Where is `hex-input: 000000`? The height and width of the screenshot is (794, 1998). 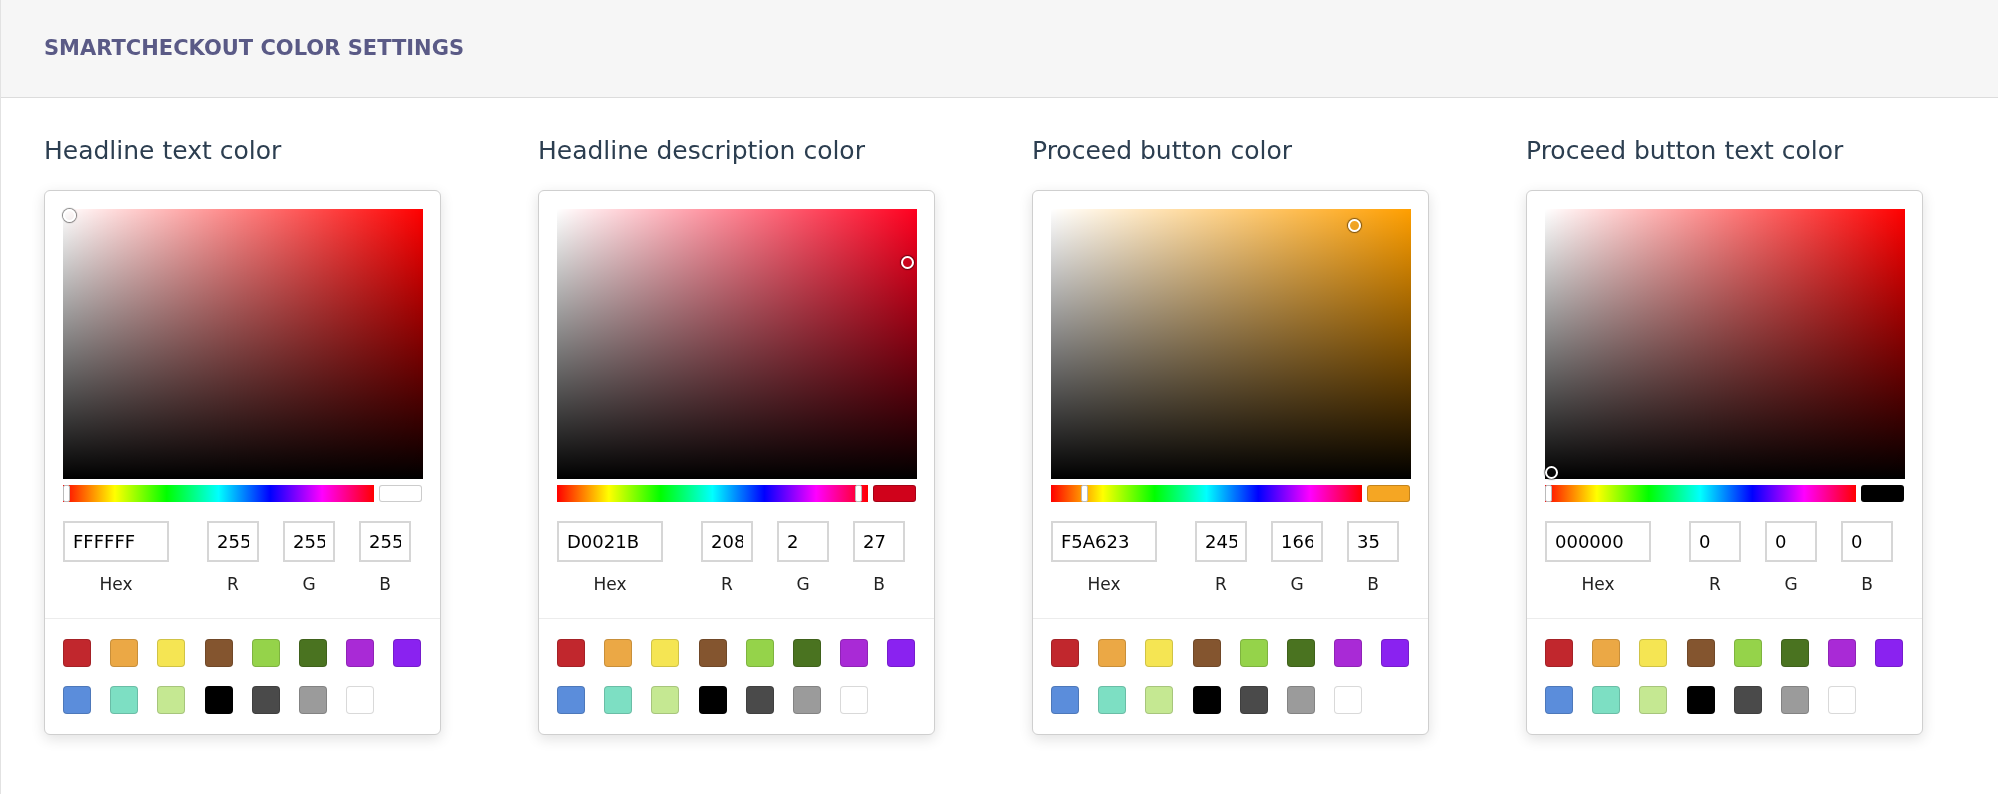
hex-input: 000000 is located at coordinates (1598, 541).